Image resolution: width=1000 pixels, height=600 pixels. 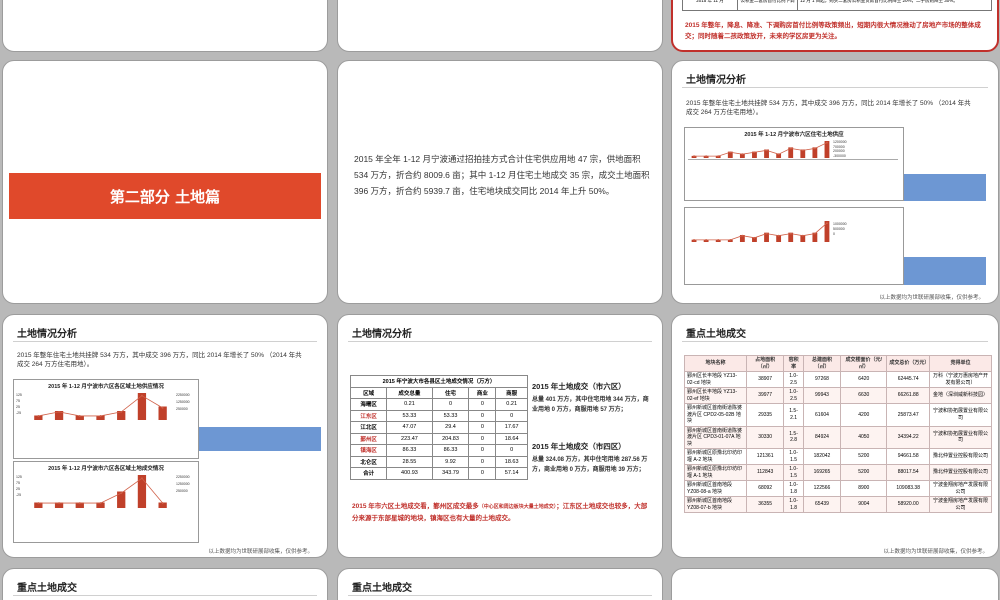 What do you see at coordinates (835, 584) in the screenshot?
I see `slide-thumbnail-bottom-right` at bounding box center [835, 584].